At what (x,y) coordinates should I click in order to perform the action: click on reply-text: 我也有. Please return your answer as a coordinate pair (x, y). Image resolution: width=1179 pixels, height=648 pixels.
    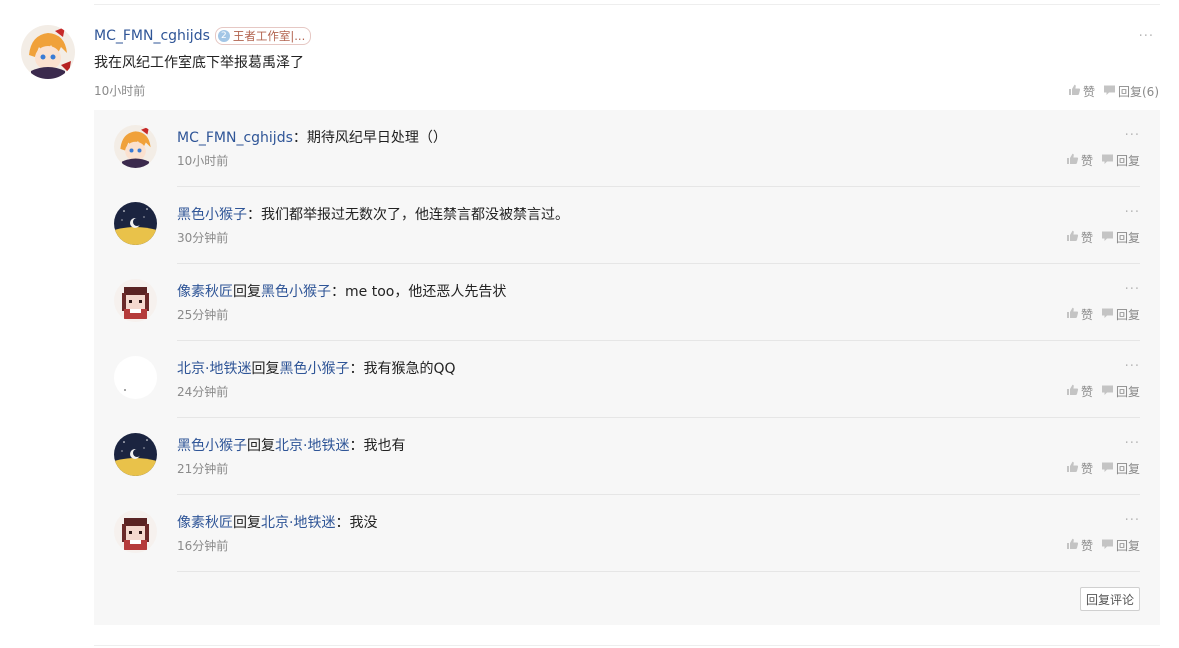
    Looking at the image, I should click on (384, 446).